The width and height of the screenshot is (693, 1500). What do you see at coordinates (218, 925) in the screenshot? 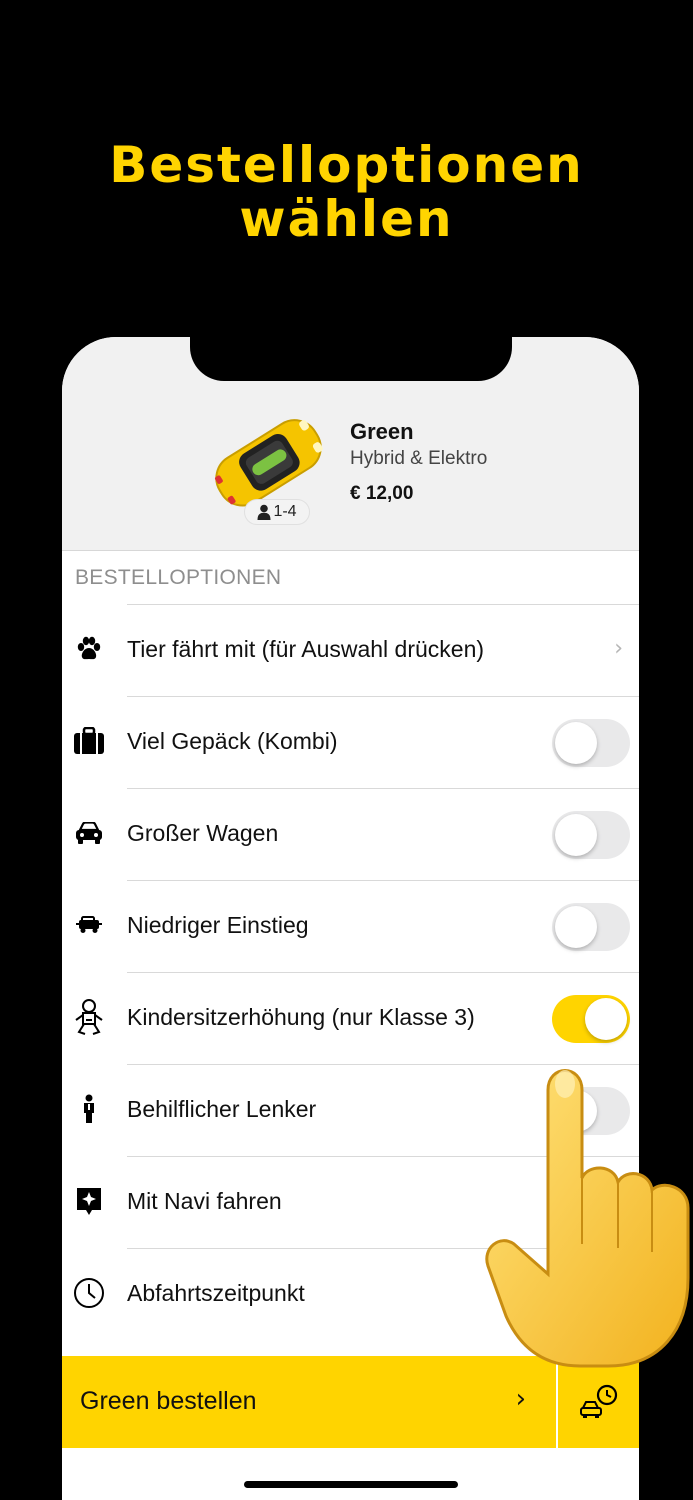
I see `option-label: Niedriger Einstieg` at bounding box center [218, 925].